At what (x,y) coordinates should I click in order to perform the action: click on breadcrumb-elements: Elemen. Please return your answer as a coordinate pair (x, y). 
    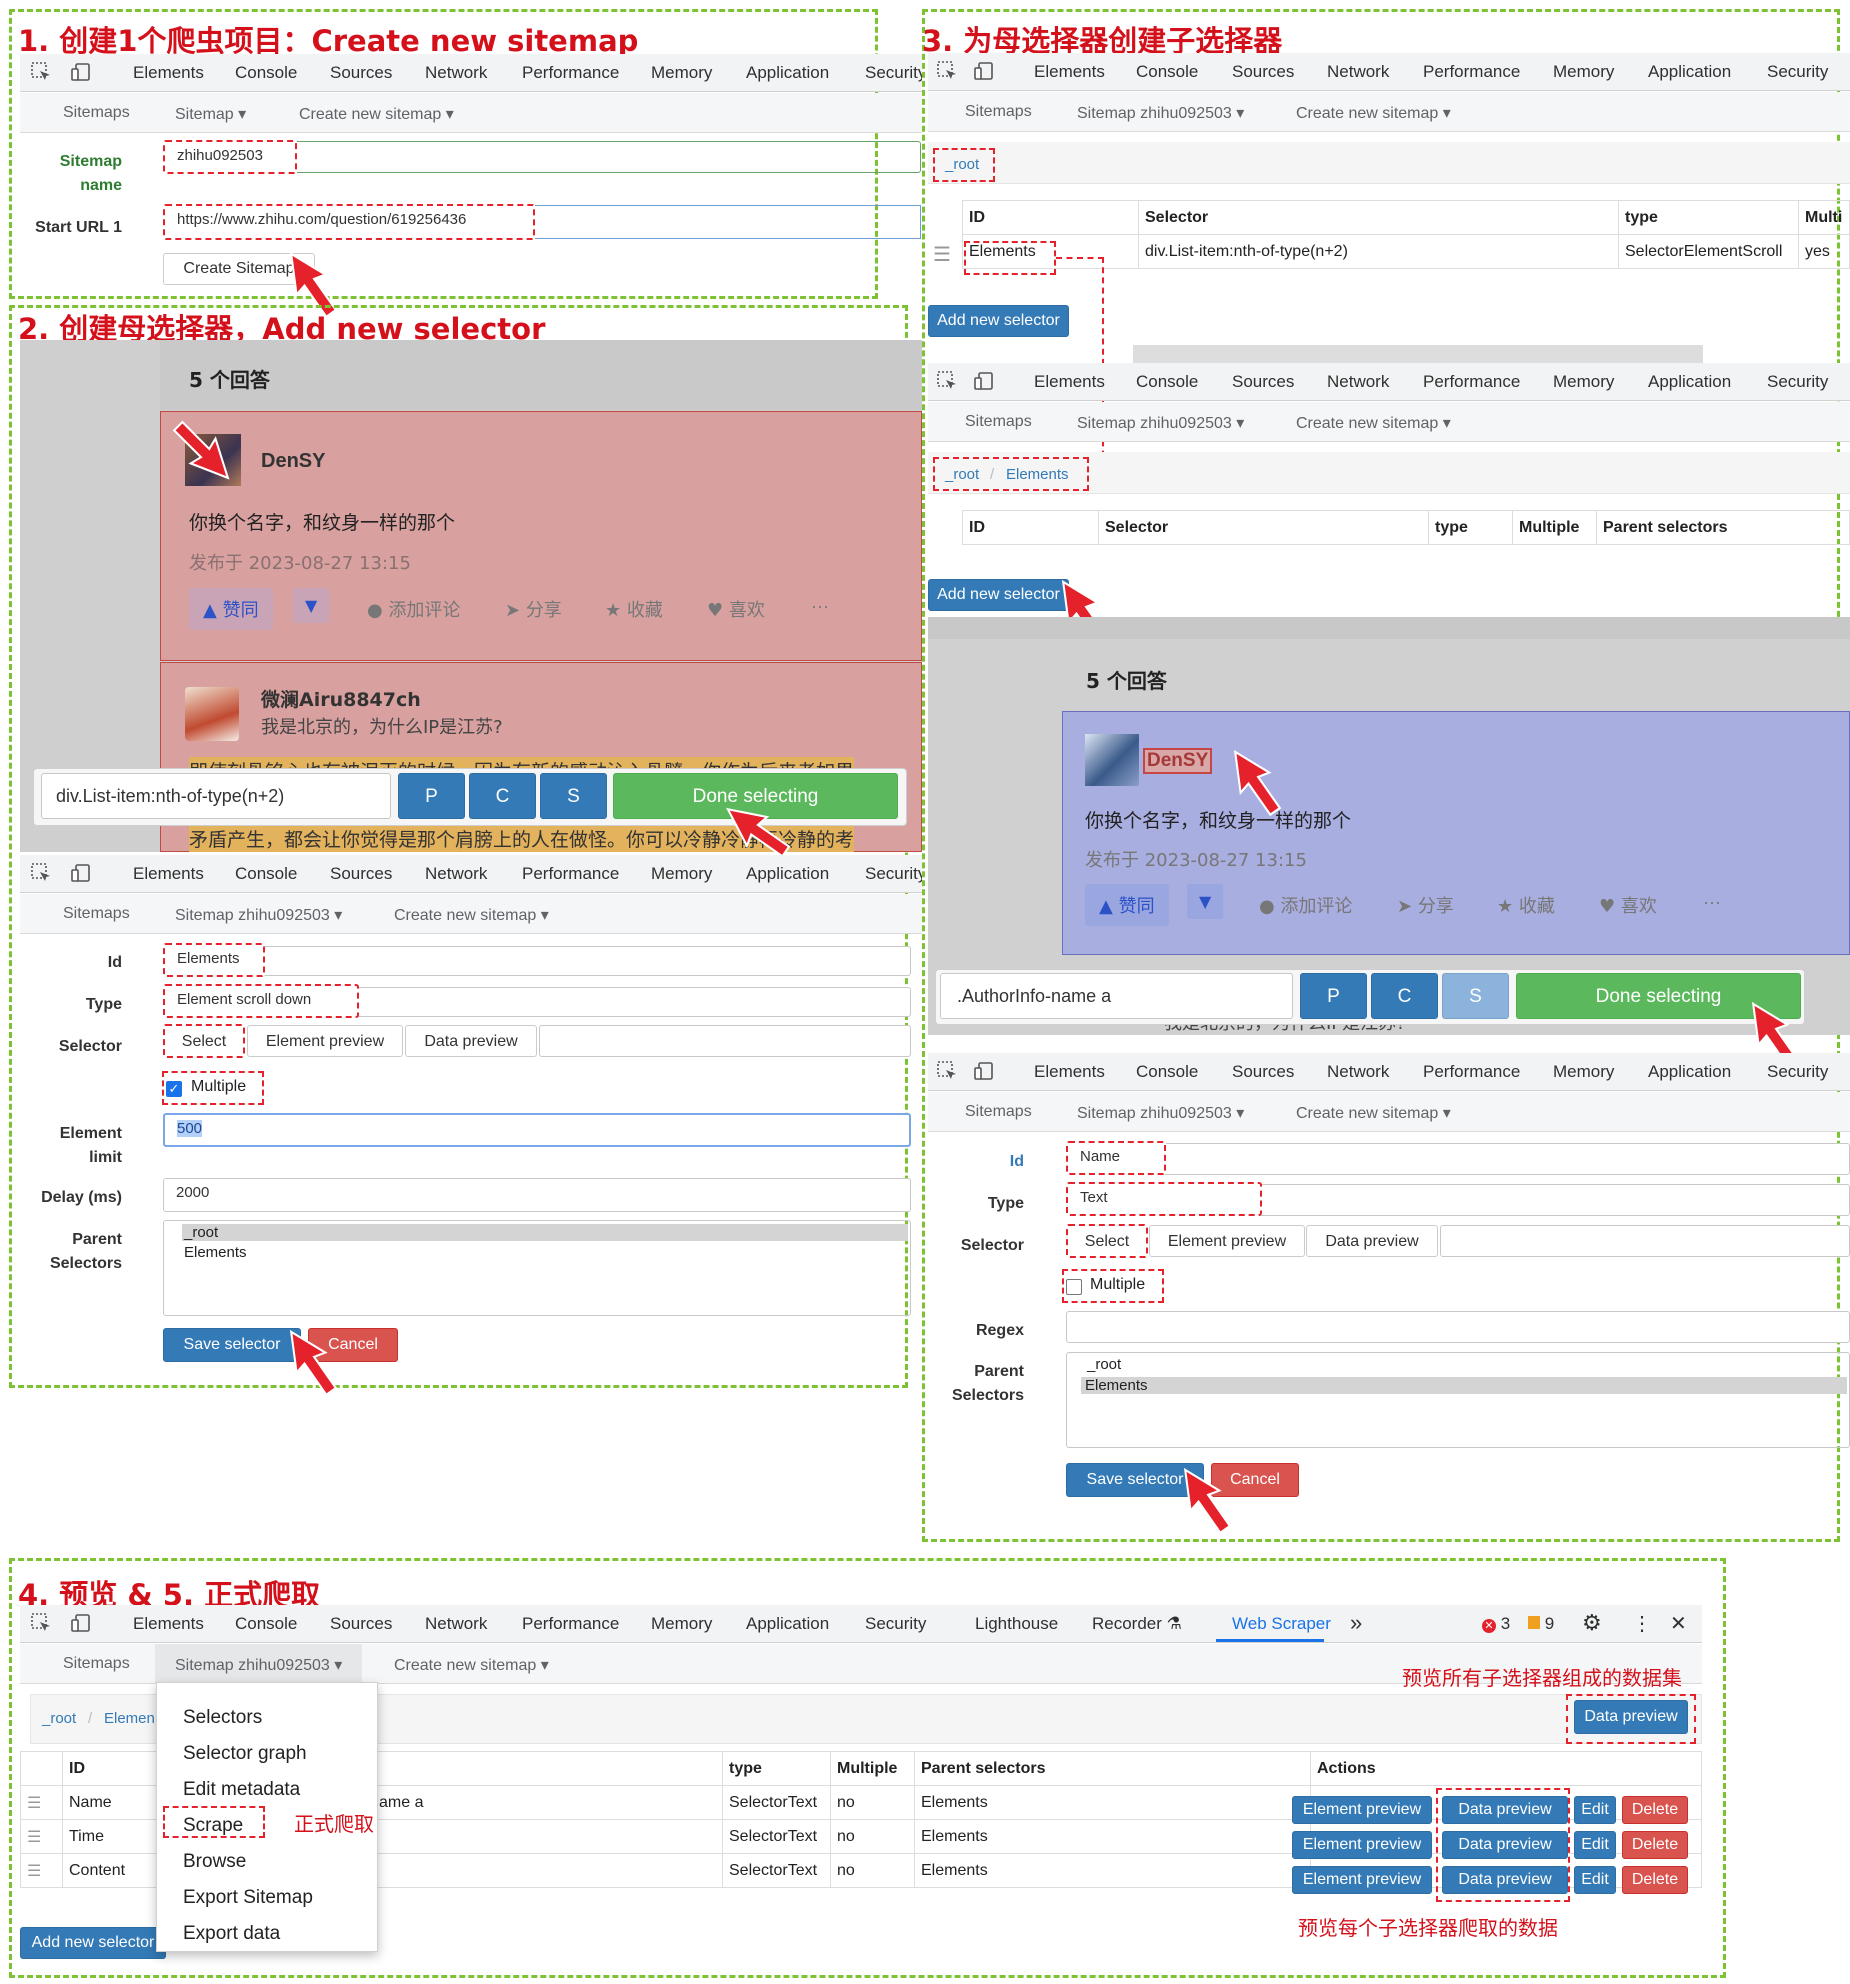
    Looking at the image, I should click on (129, 1718).